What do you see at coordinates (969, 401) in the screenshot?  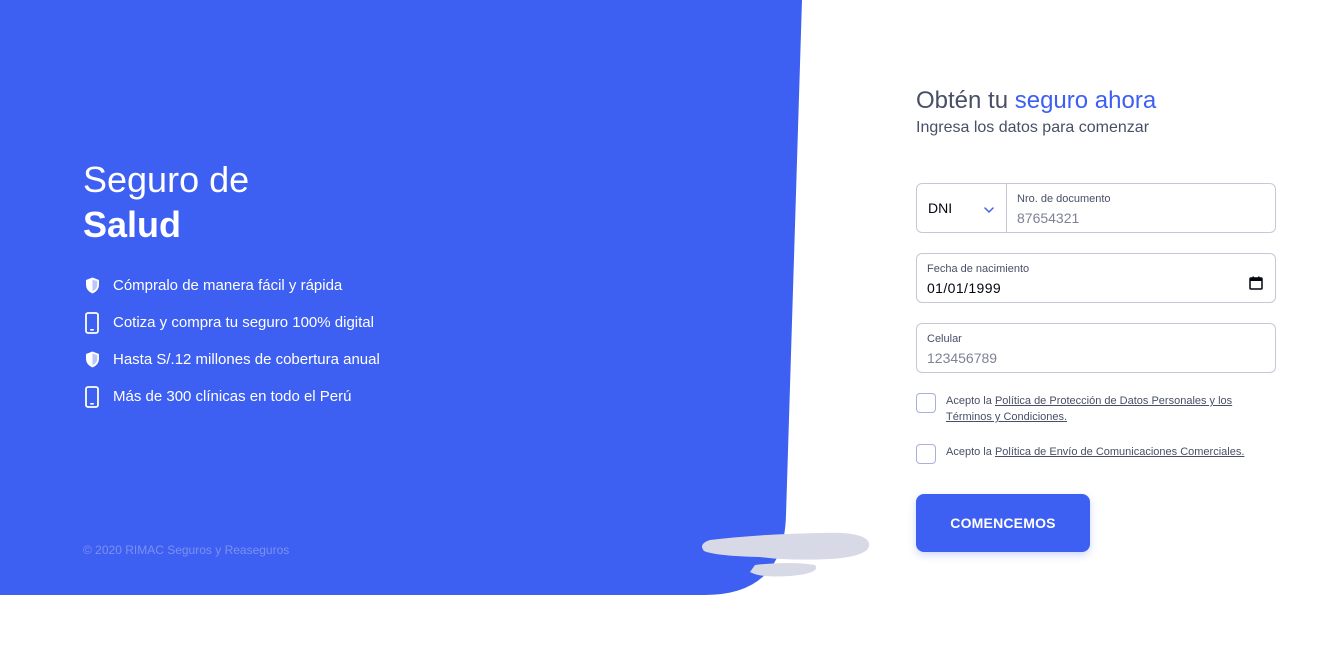 I see `consent-privacy-prefix: Acepto la` at bounding box center [969, 401].